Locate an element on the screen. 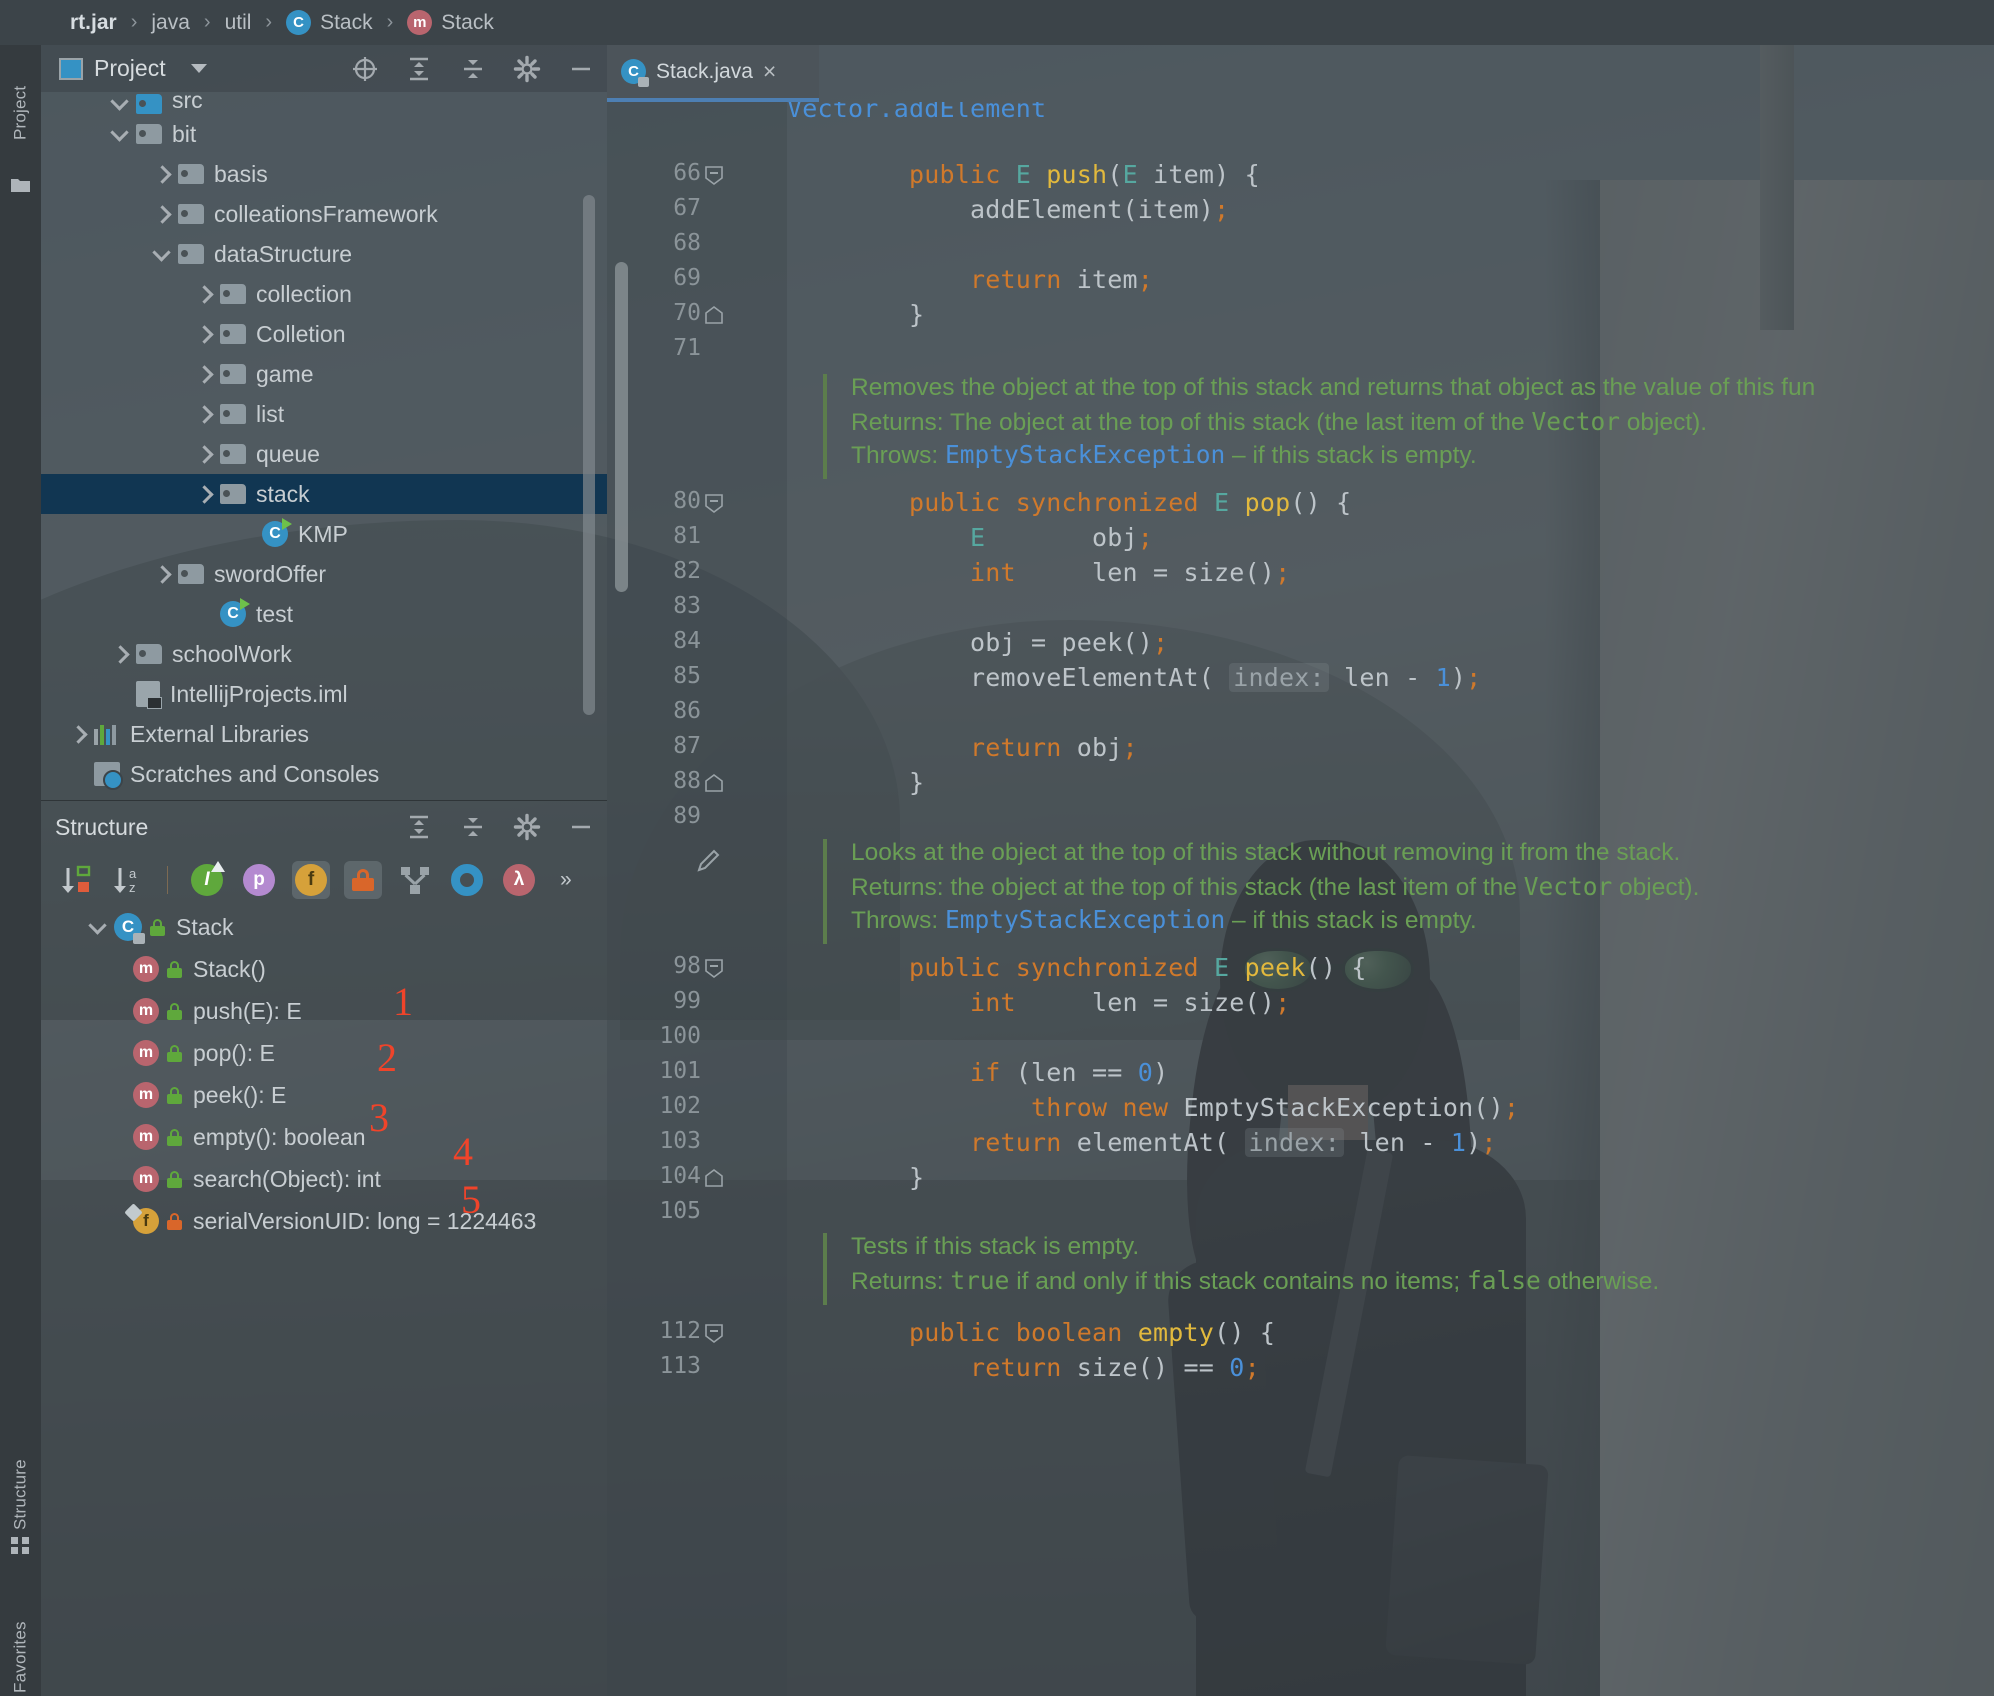 The width and height of the screenshot is (1994, 1696). breadcrumb-item-rtjar: rt.jar is located at coordinates (93, 23).